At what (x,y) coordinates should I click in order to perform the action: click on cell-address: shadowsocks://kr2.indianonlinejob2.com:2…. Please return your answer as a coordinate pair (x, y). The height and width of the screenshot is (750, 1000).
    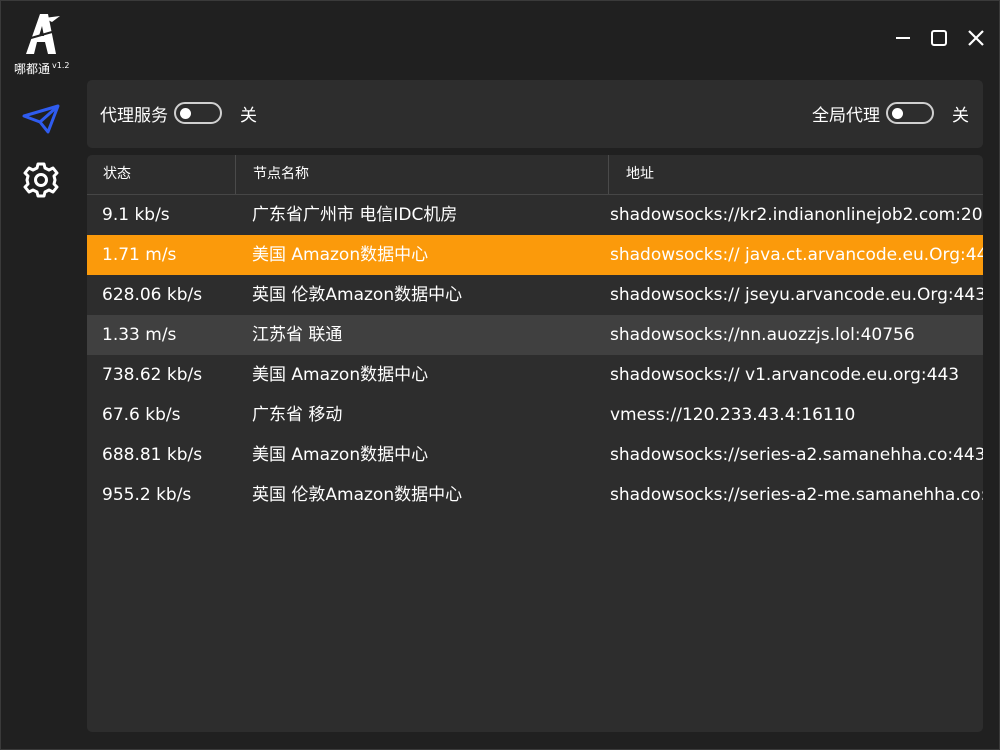
    Looking at the image, I should click on (796, 215).